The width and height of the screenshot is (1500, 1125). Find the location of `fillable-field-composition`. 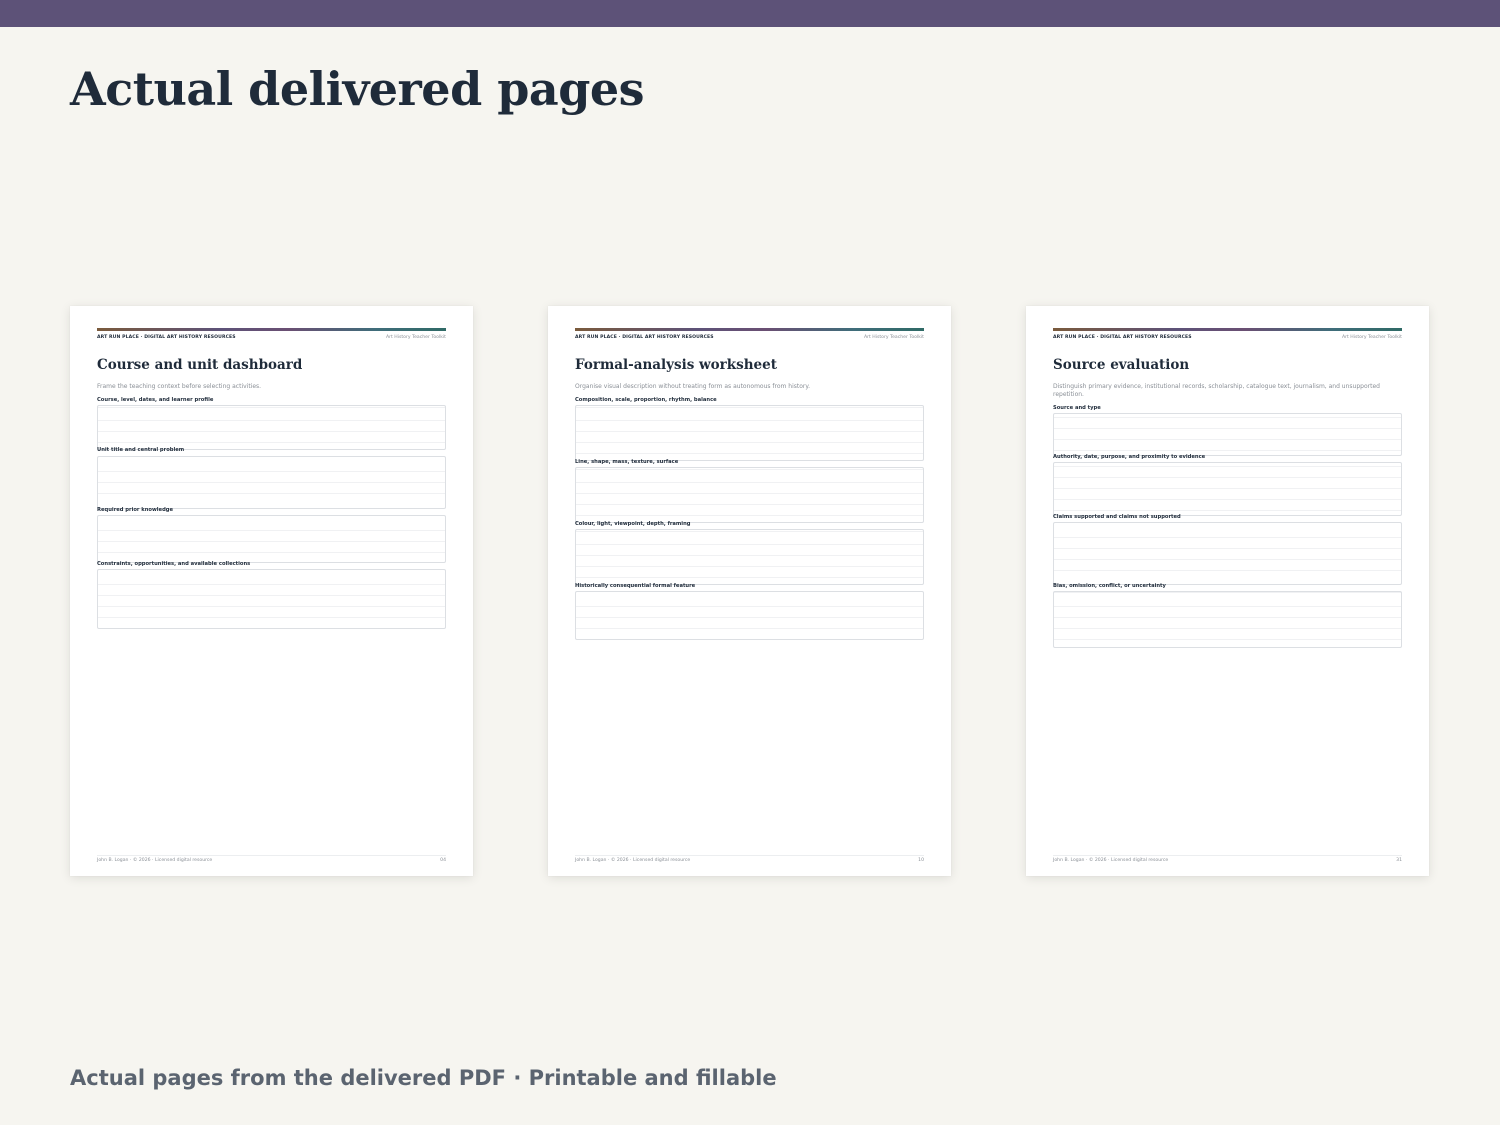

fillable-field-composition is located at coordinates (749, 433).